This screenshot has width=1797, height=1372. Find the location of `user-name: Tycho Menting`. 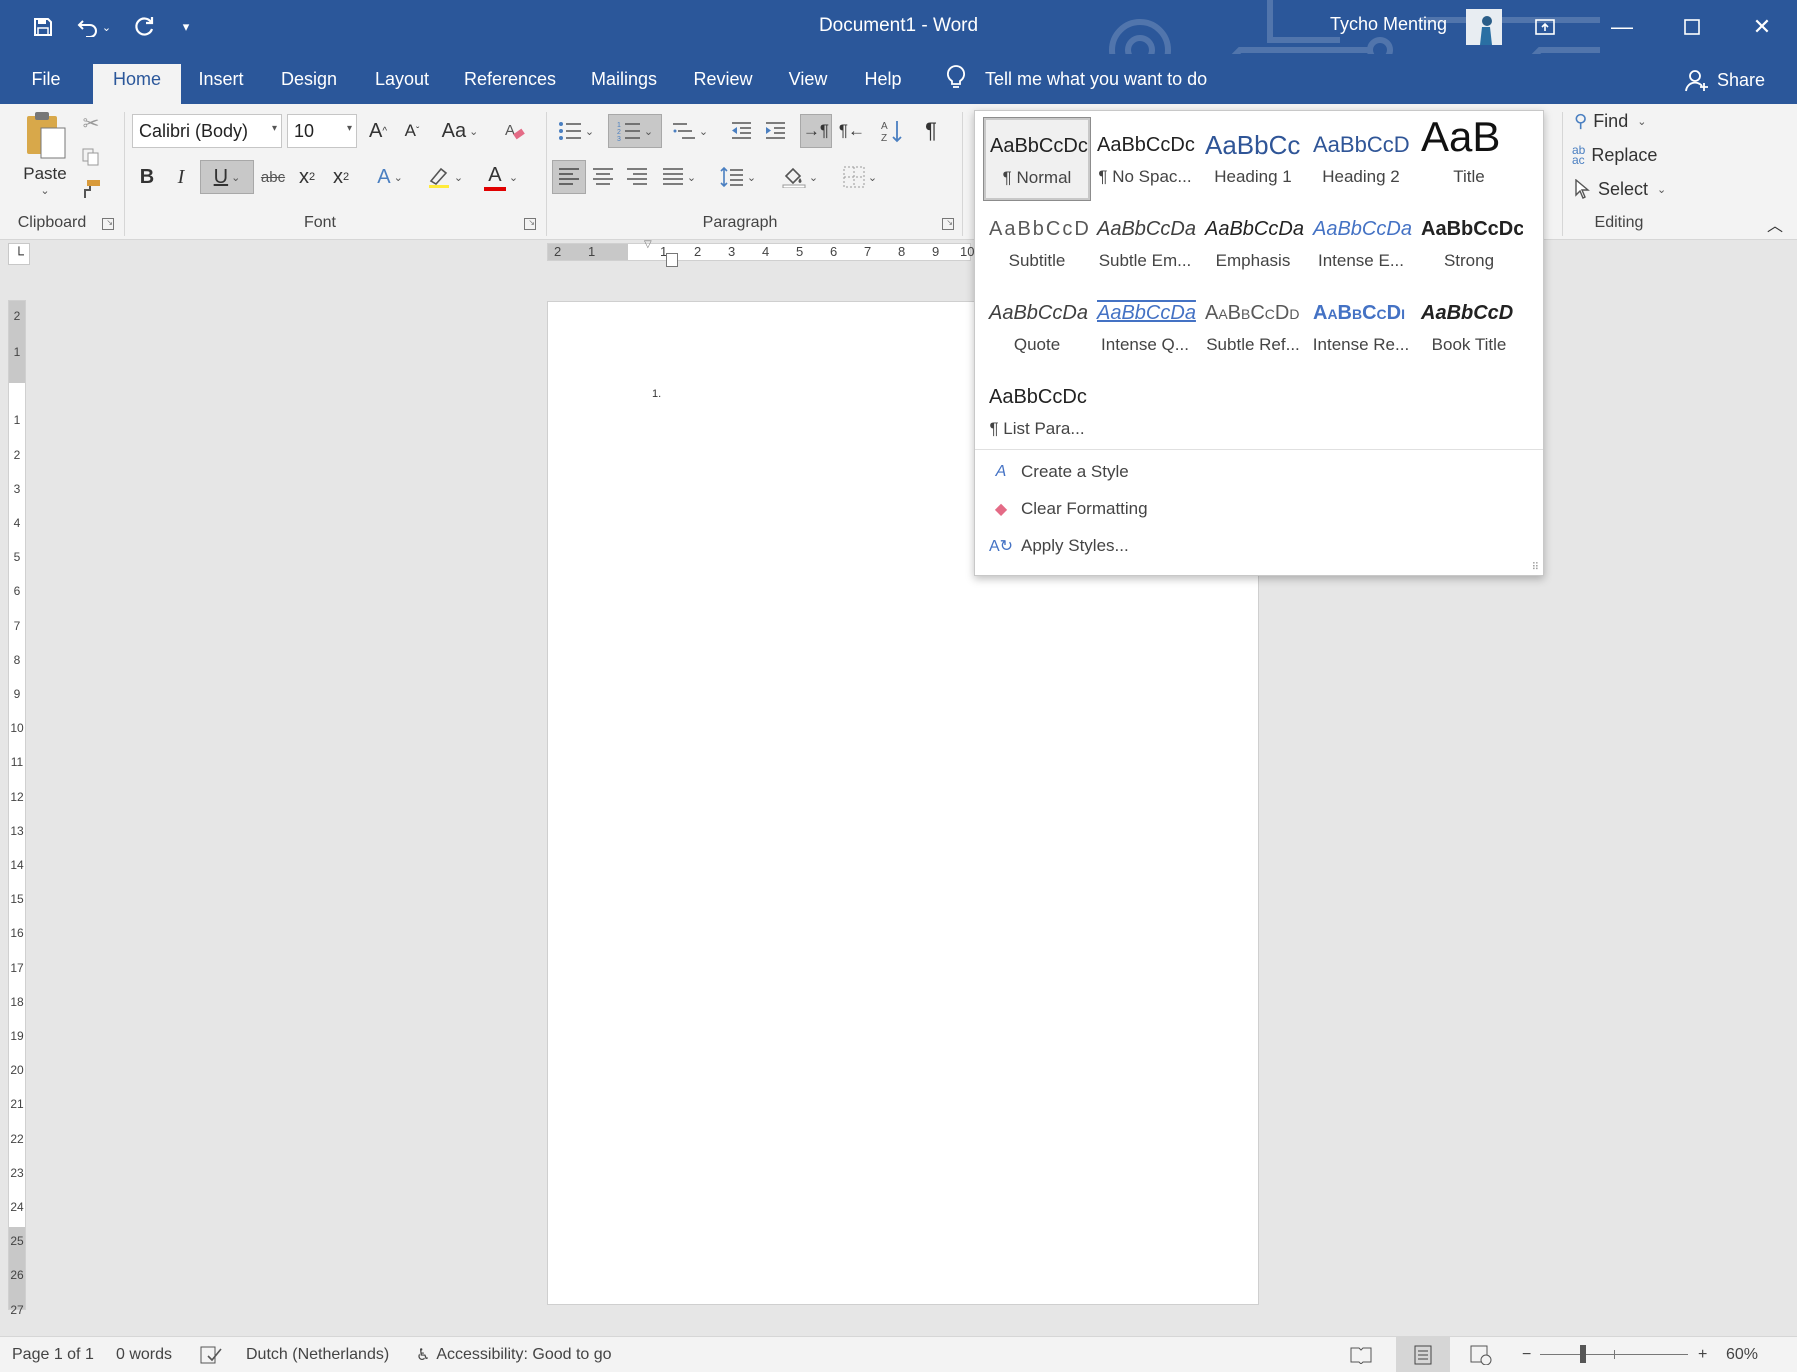

user-name: Tycho Menting is located at coordinates (1388, 24).